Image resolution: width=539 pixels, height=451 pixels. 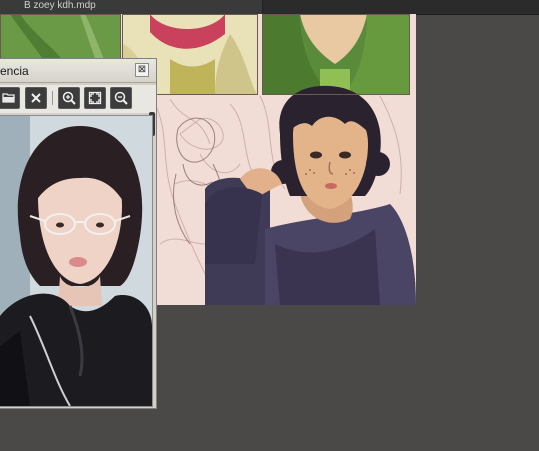 I want to click on fit-window-icon, so click(x=95, y=98).